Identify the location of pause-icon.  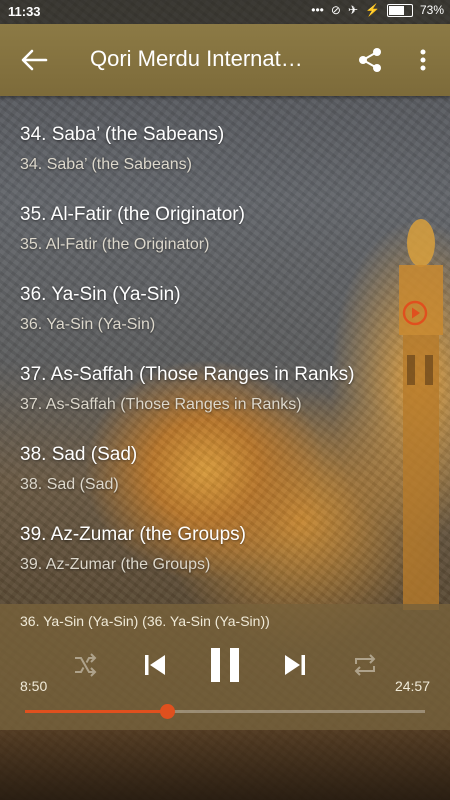
(225, 665).